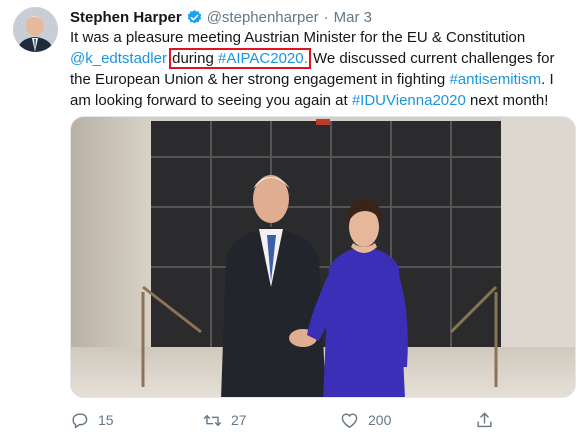 The width and height of the screenshot is (583, 438). Describe the element at coordinates (495, 79) in the screenshot. I see `hashtag-link-antisemitism: #antisemitism` at that location.